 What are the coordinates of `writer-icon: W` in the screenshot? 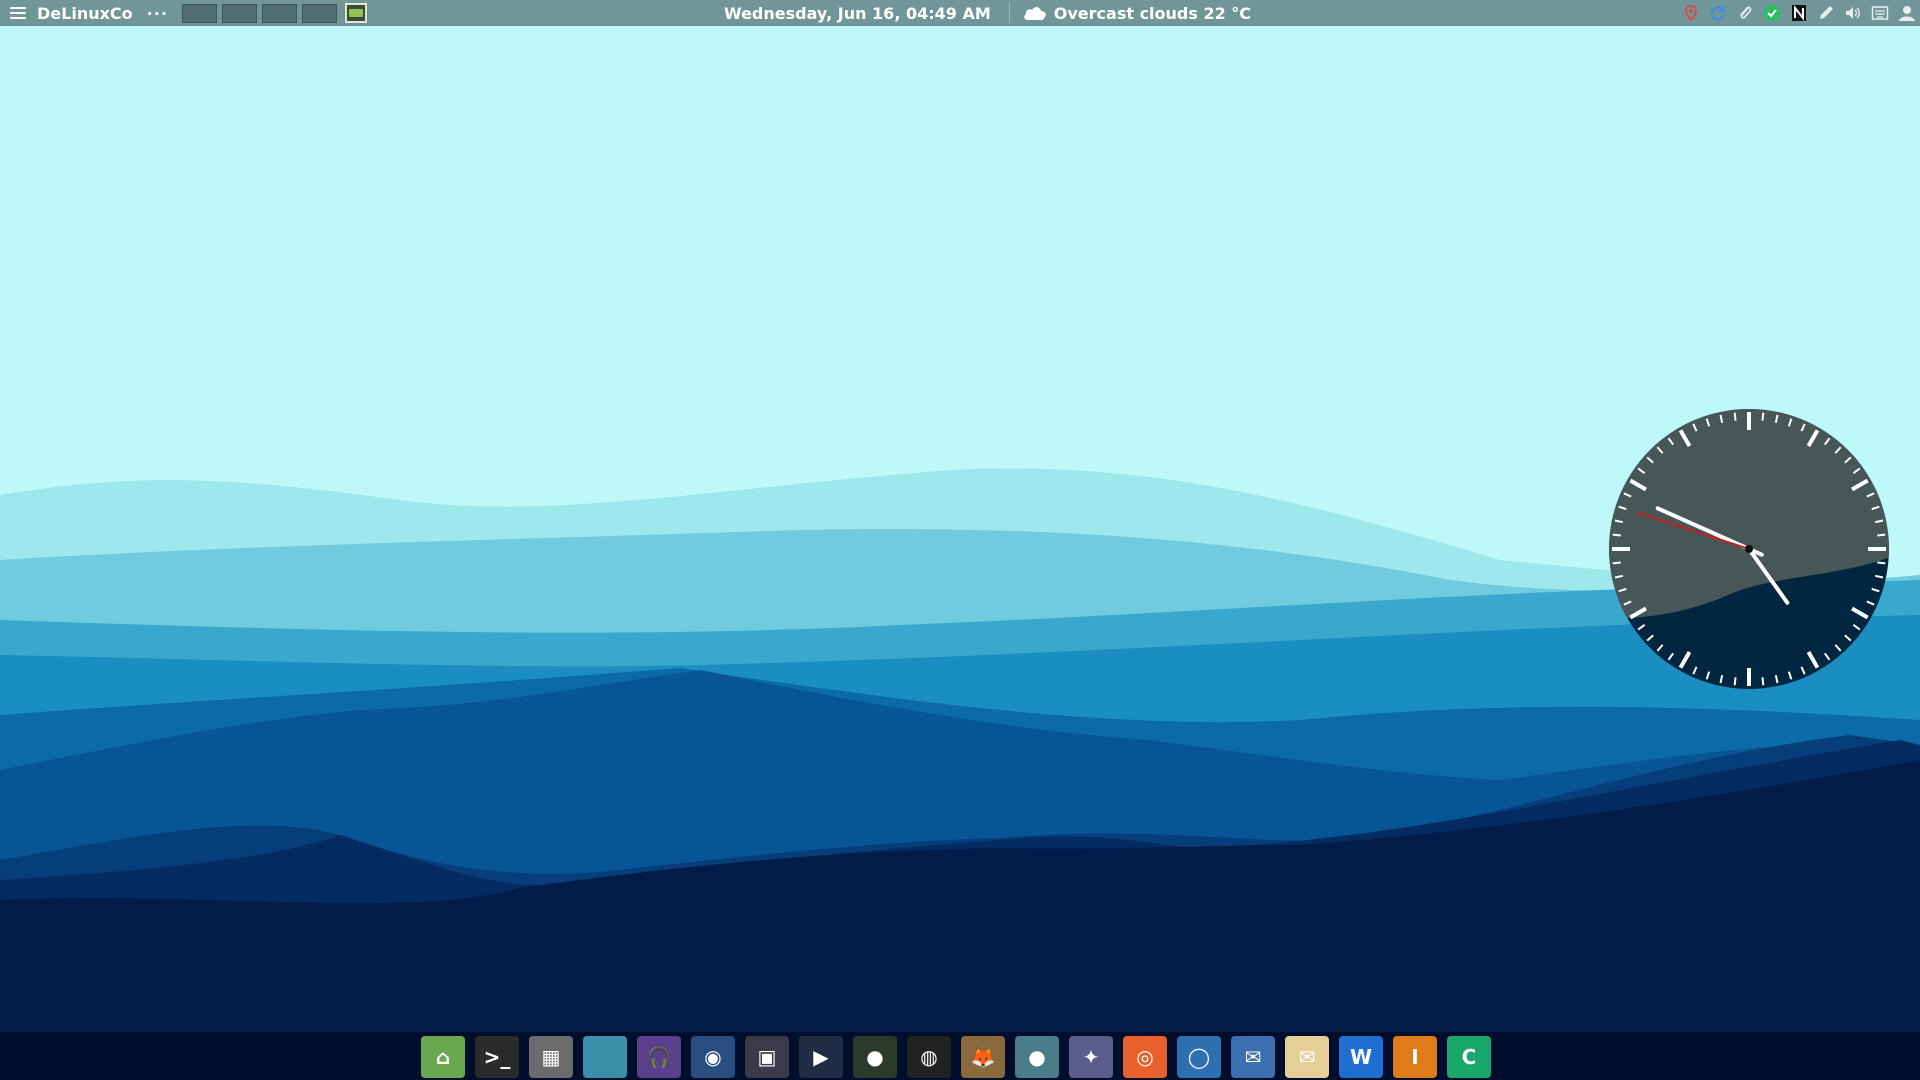 It's located at (1361, 1057).